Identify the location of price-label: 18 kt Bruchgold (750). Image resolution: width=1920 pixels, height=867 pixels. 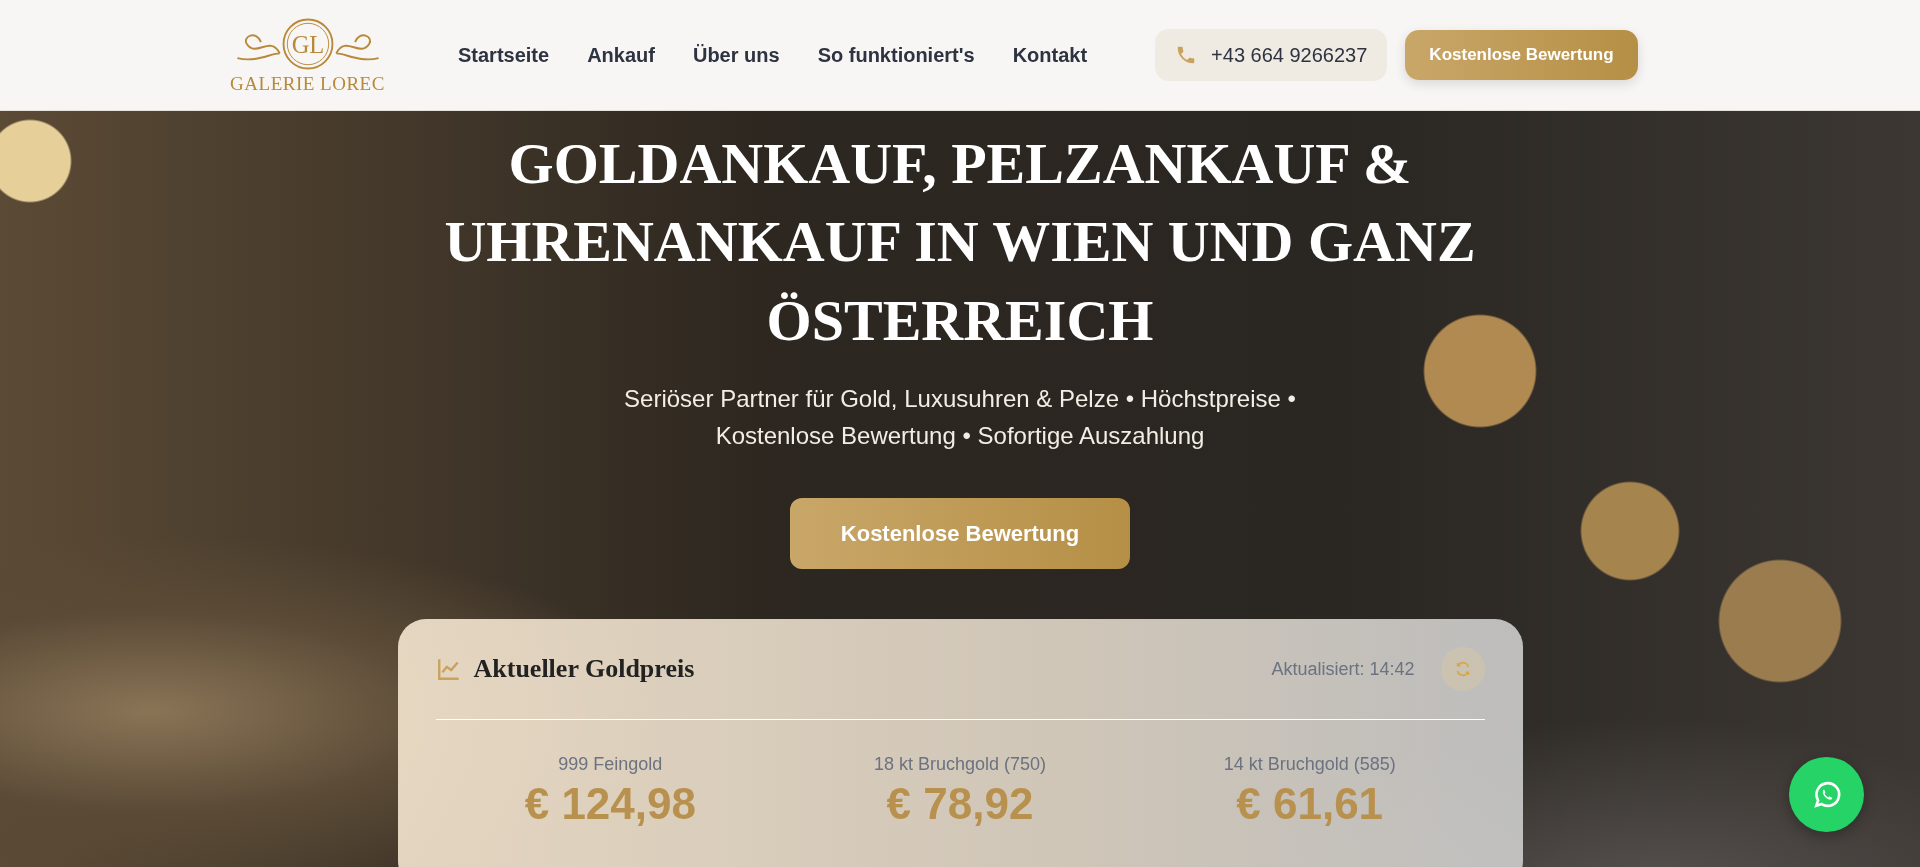
(960, 765).